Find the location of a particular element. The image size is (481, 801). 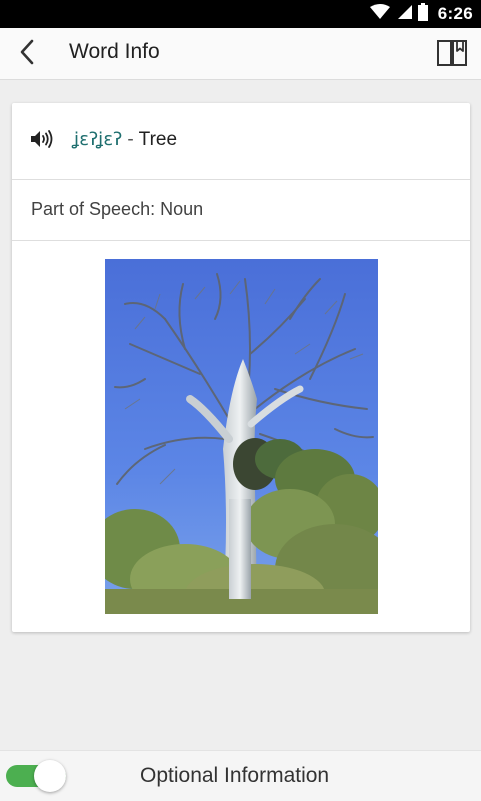

book-bookmark-icon is located at coordinates (452, 55).